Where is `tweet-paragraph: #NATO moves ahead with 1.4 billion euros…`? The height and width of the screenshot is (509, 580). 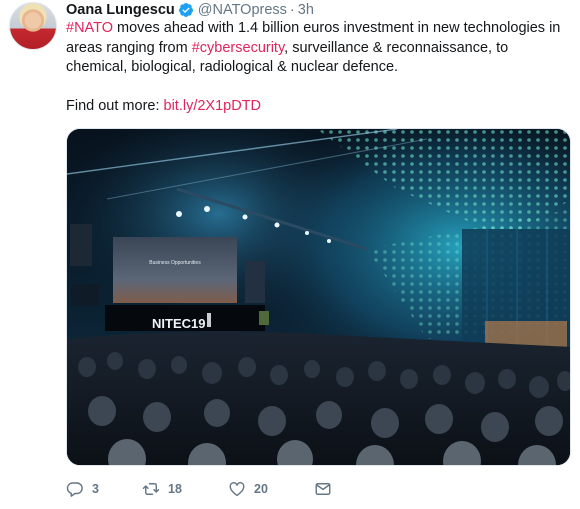 tweet-paragraph: #NATO moves ahead with 1.4 billion euros… is located at coordinates (316, 48).